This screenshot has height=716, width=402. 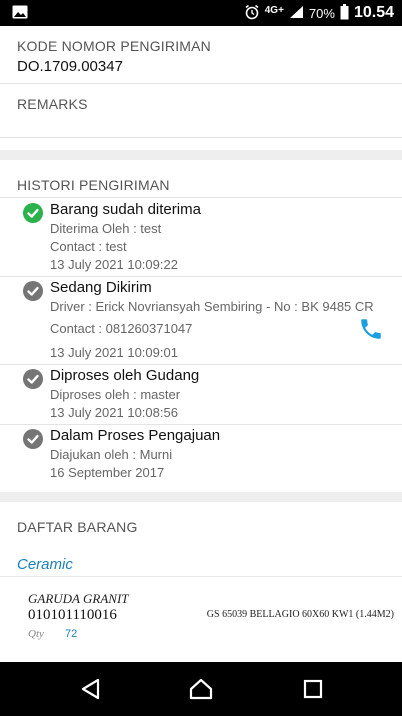 I want to click on network-type: 4G+, so click(x=274, y=10).